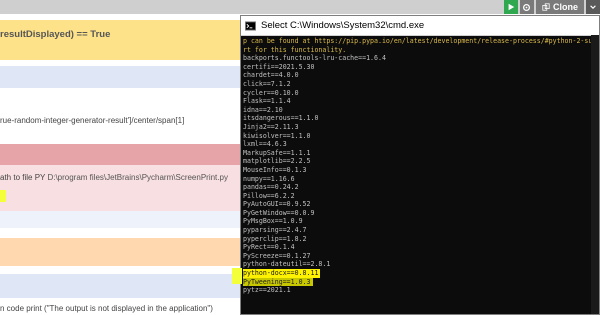  Describe the element at coordinates (421, 290) in the screenshot. I see `cmd-output-line: pytz==2021.1` at that location.